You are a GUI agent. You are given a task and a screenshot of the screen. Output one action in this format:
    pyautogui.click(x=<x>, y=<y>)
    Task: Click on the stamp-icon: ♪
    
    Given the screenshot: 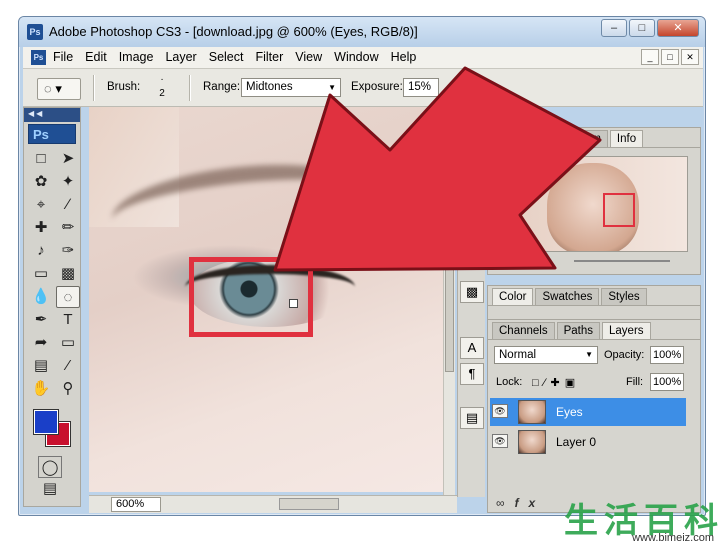 What is the action you would take?
    pyautogui.click(x=41, y=251)
    